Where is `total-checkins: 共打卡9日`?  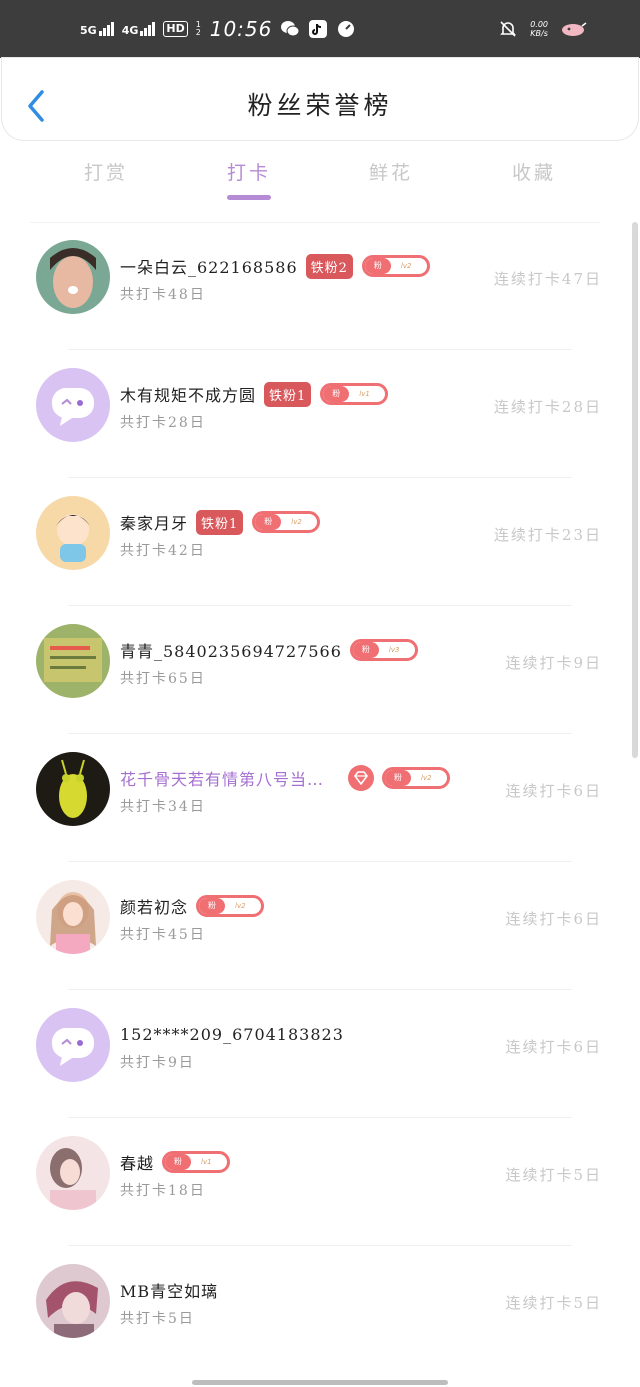
total-checkins: 共打卡9日 is located at coordinates (157, 1063).